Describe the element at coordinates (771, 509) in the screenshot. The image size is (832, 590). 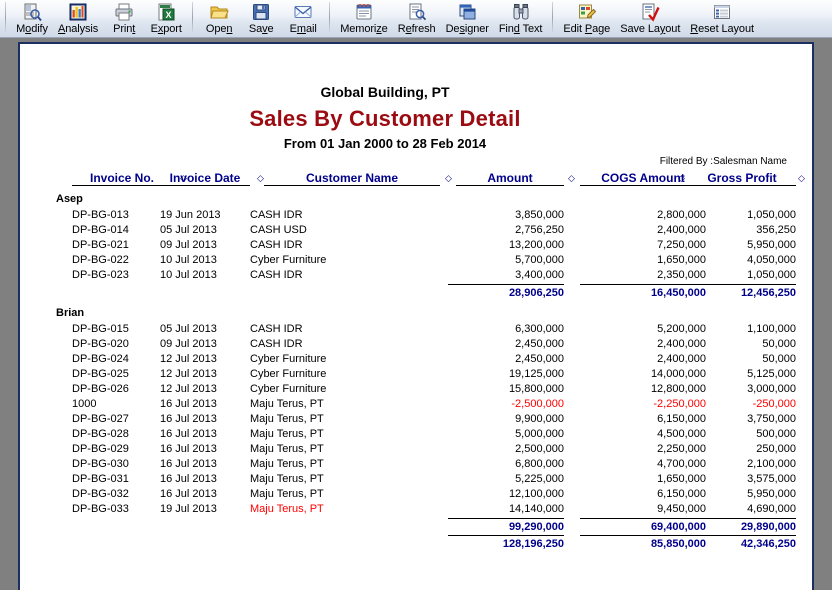
I see `cell-gross-profit: 4,690,000` at that location.